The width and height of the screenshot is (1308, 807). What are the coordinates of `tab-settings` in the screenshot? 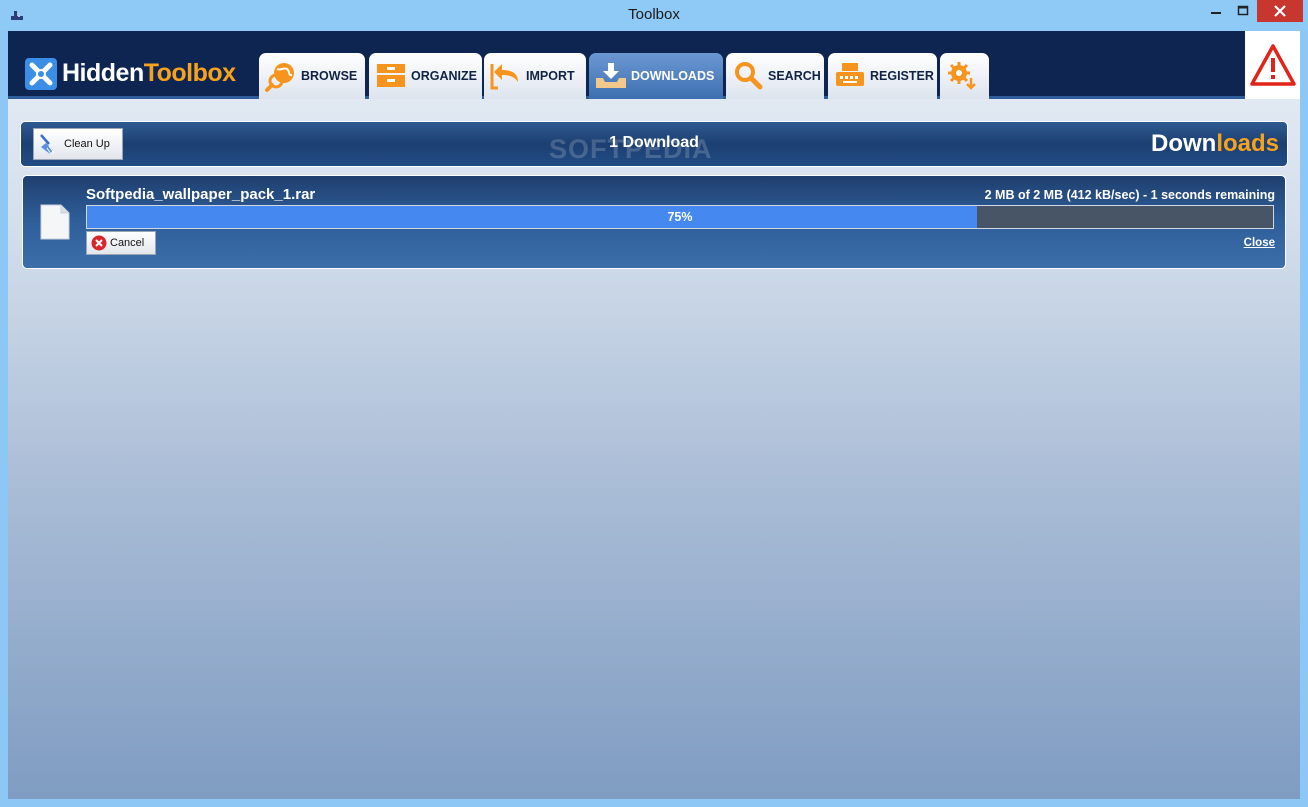 It's located at (964, 76).